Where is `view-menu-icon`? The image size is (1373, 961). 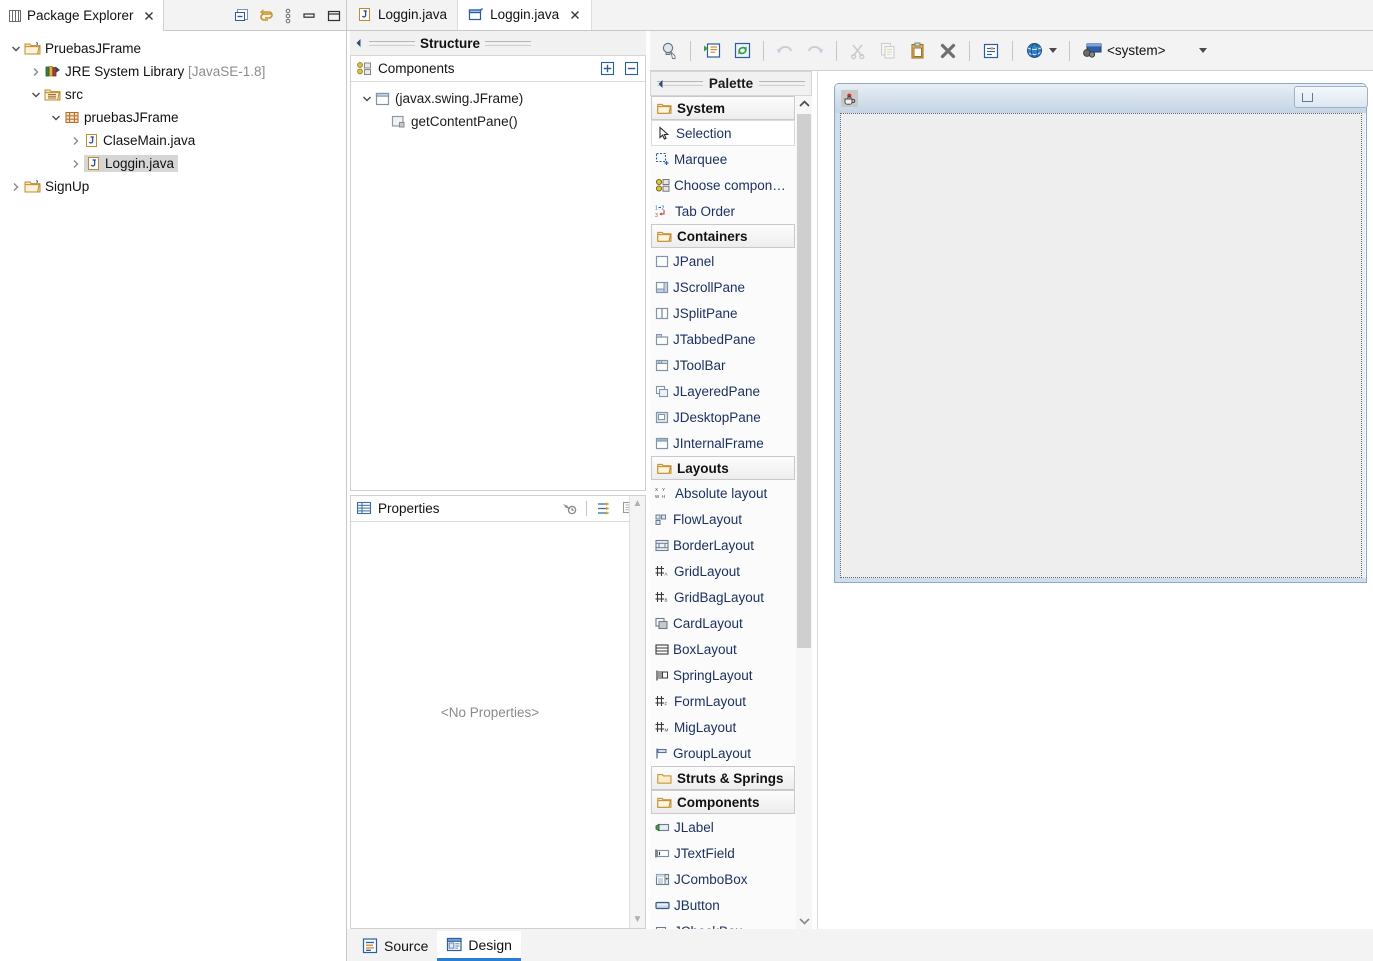 view-menu-icon is located at coordinates (288, 16).